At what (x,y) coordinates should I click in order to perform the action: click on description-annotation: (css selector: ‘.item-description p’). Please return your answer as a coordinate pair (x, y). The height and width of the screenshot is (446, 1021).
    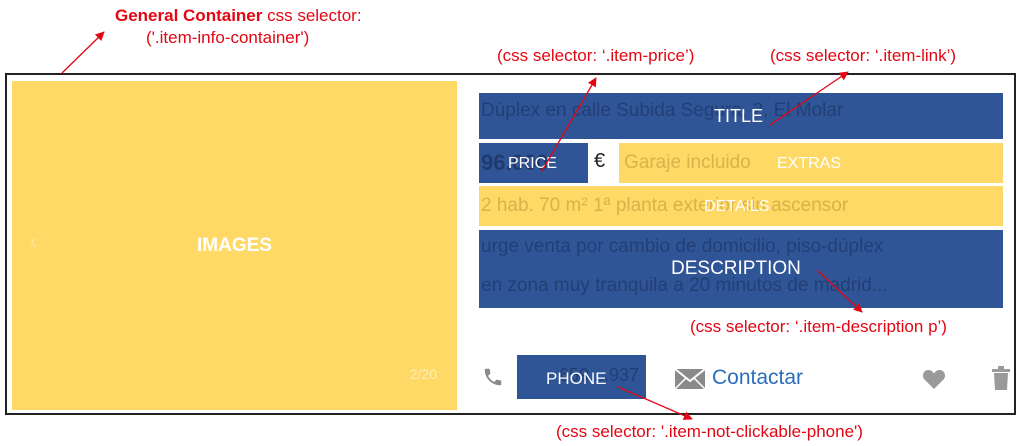
    Looking at the image, I should click on (818, 326).